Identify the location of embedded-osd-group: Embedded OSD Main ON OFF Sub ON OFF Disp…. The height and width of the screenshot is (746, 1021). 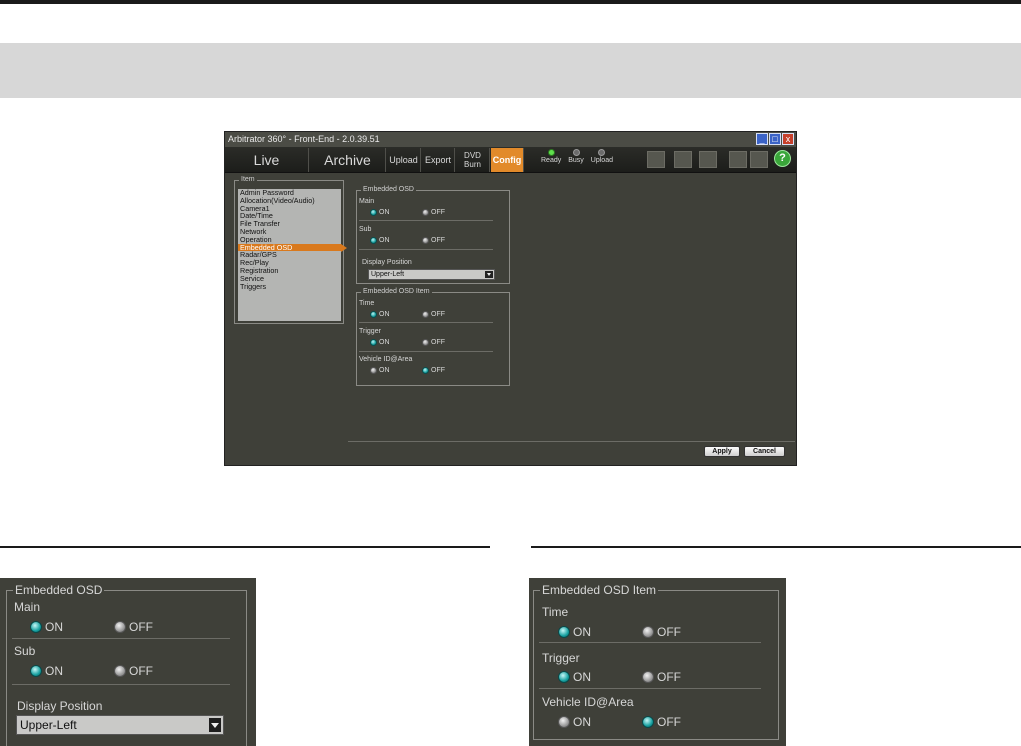
(433, 234).